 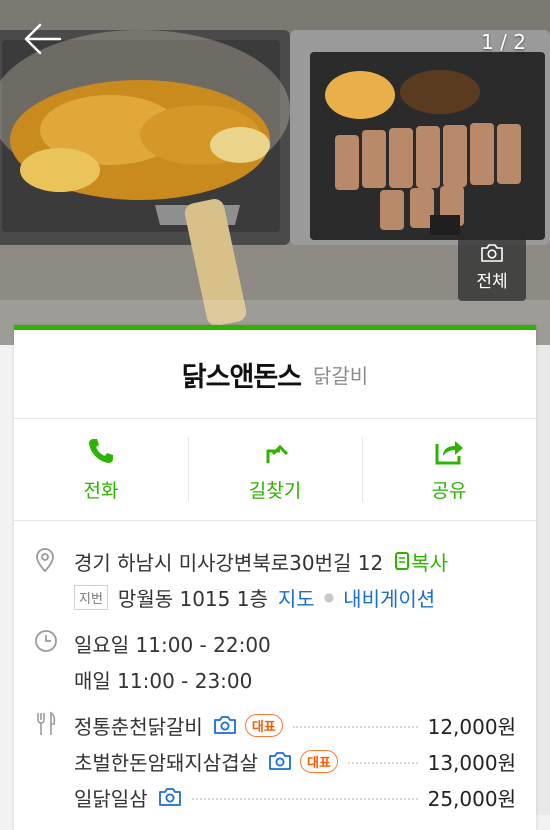 What do you see at coordinates (503, 42) in the screenshot?
I see `photo-page-counter: 1 / 2` at bounding box center [503, 42].